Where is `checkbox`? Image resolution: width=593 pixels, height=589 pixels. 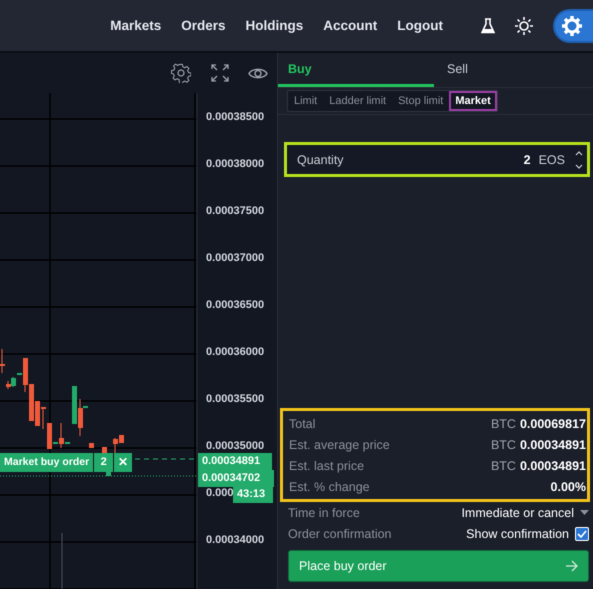
checkbox is located at coordinates (582, 533).